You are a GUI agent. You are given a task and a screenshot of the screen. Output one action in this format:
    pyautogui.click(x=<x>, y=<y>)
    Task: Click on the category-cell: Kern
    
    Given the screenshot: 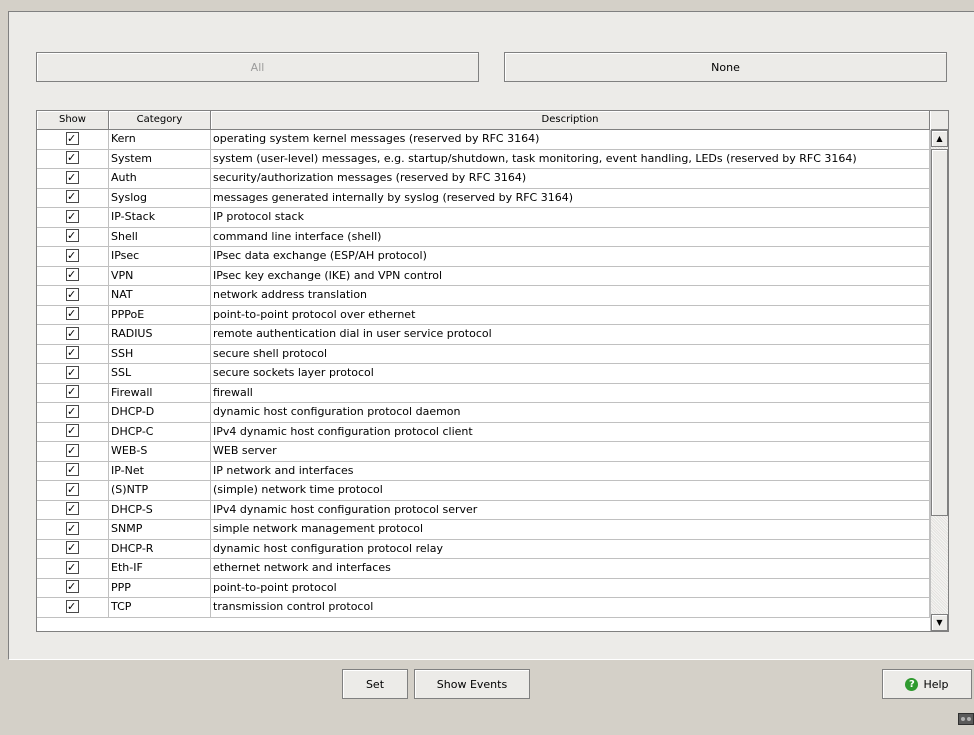 What is the action you would take?
    pyautogui.click(x=160, y=139)
    